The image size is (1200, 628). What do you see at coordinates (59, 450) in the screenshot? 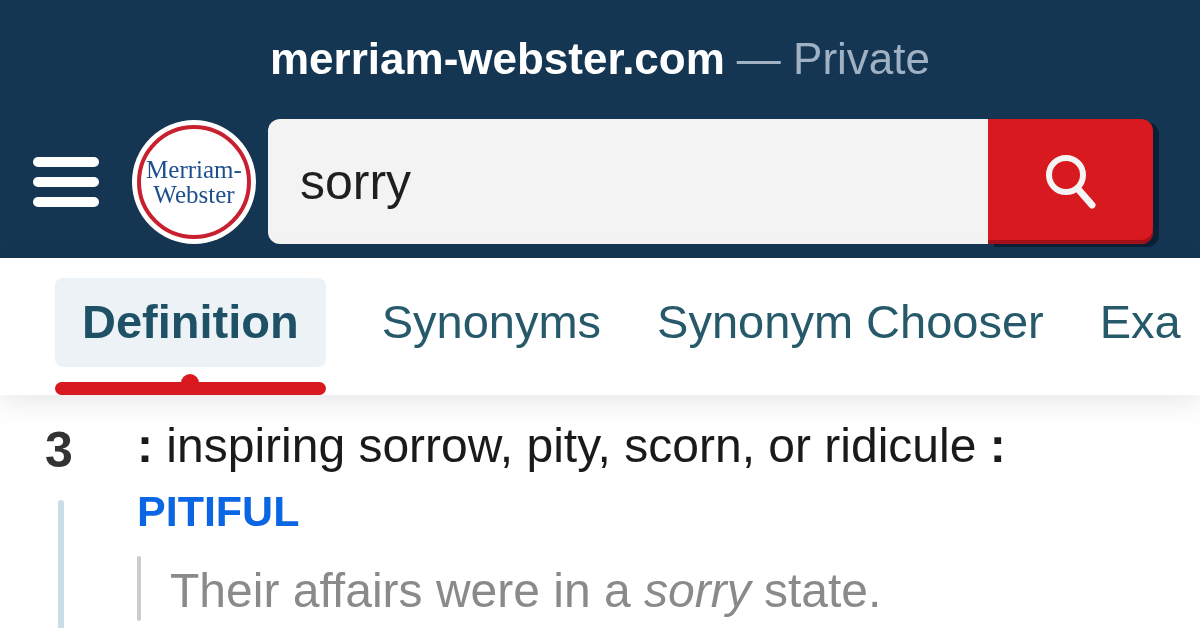
I see `sense-number: 3` at bounding box center [59, 450].